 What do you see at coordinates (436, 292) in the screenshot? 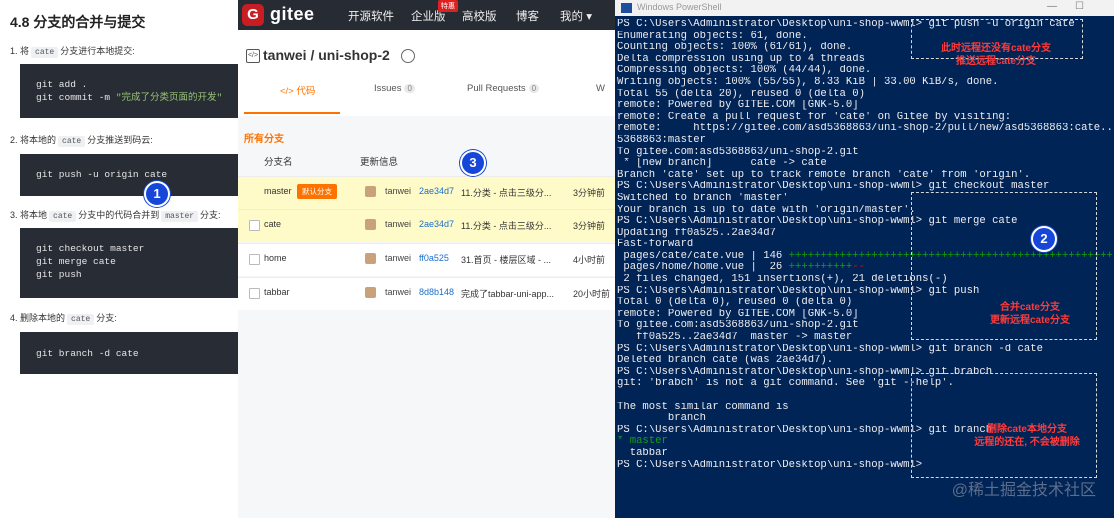
I see `commit-hash: 8d8b148` at bounding box center [436, 292].